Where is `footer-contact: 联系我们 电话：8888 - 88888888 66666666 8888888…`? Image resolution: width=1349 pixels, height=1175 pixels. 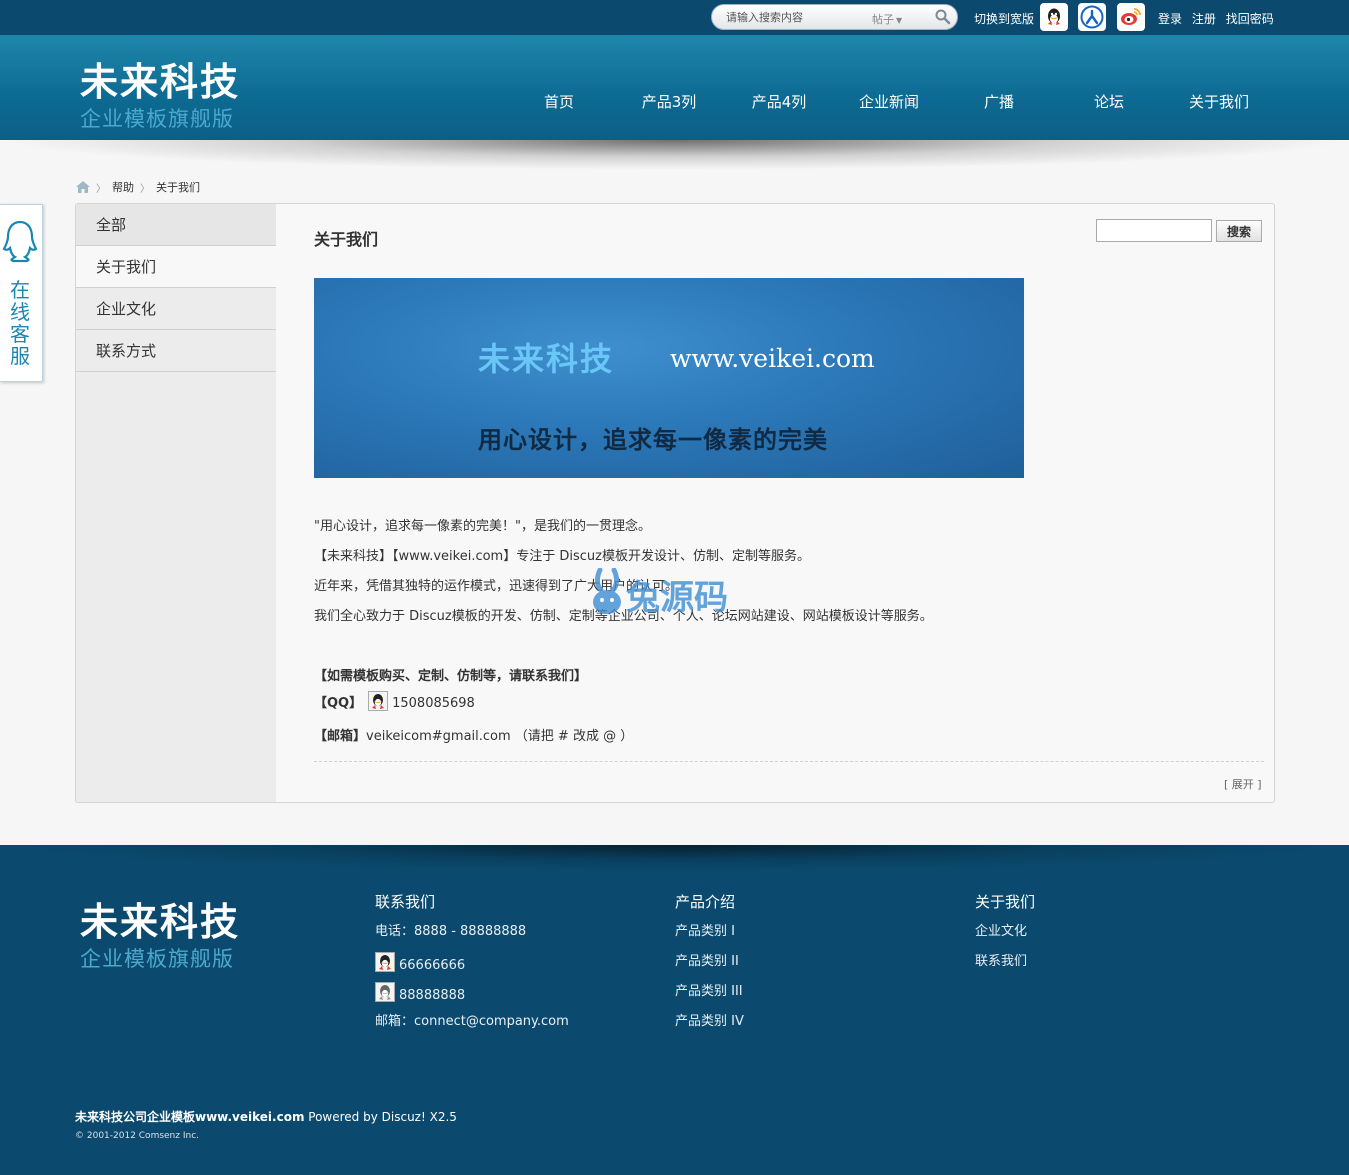
footer-contact: 联系我们 电话：8888 - 88888888 66666666 8888888… is located at coordinates (472, 966).